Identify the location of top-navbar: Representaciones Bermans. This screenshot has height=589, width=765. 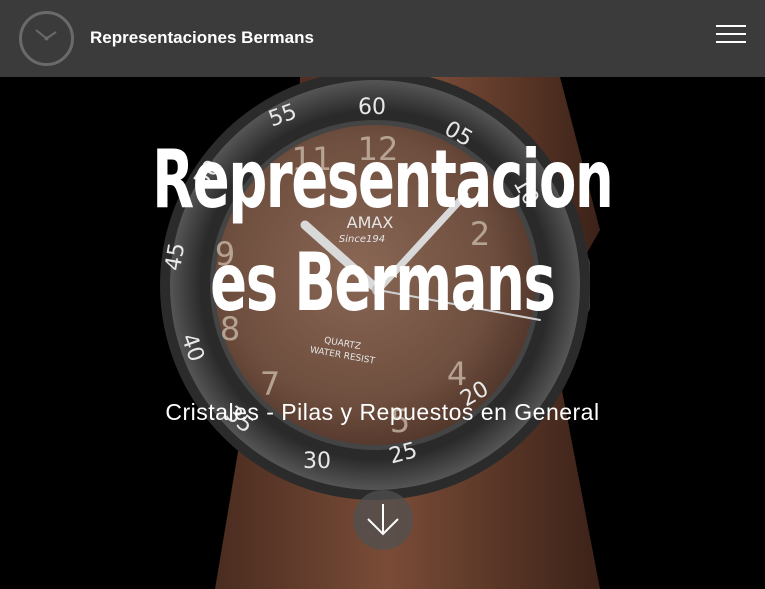
(382, 38).